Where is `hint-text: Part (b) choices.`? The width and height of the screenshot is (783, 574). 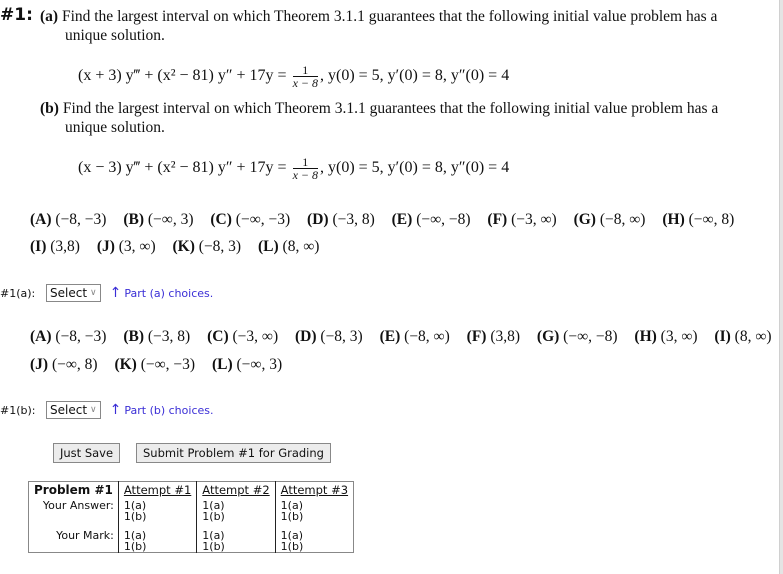 hint-text: Part (b) choices. is located at coordinates (169, 410).